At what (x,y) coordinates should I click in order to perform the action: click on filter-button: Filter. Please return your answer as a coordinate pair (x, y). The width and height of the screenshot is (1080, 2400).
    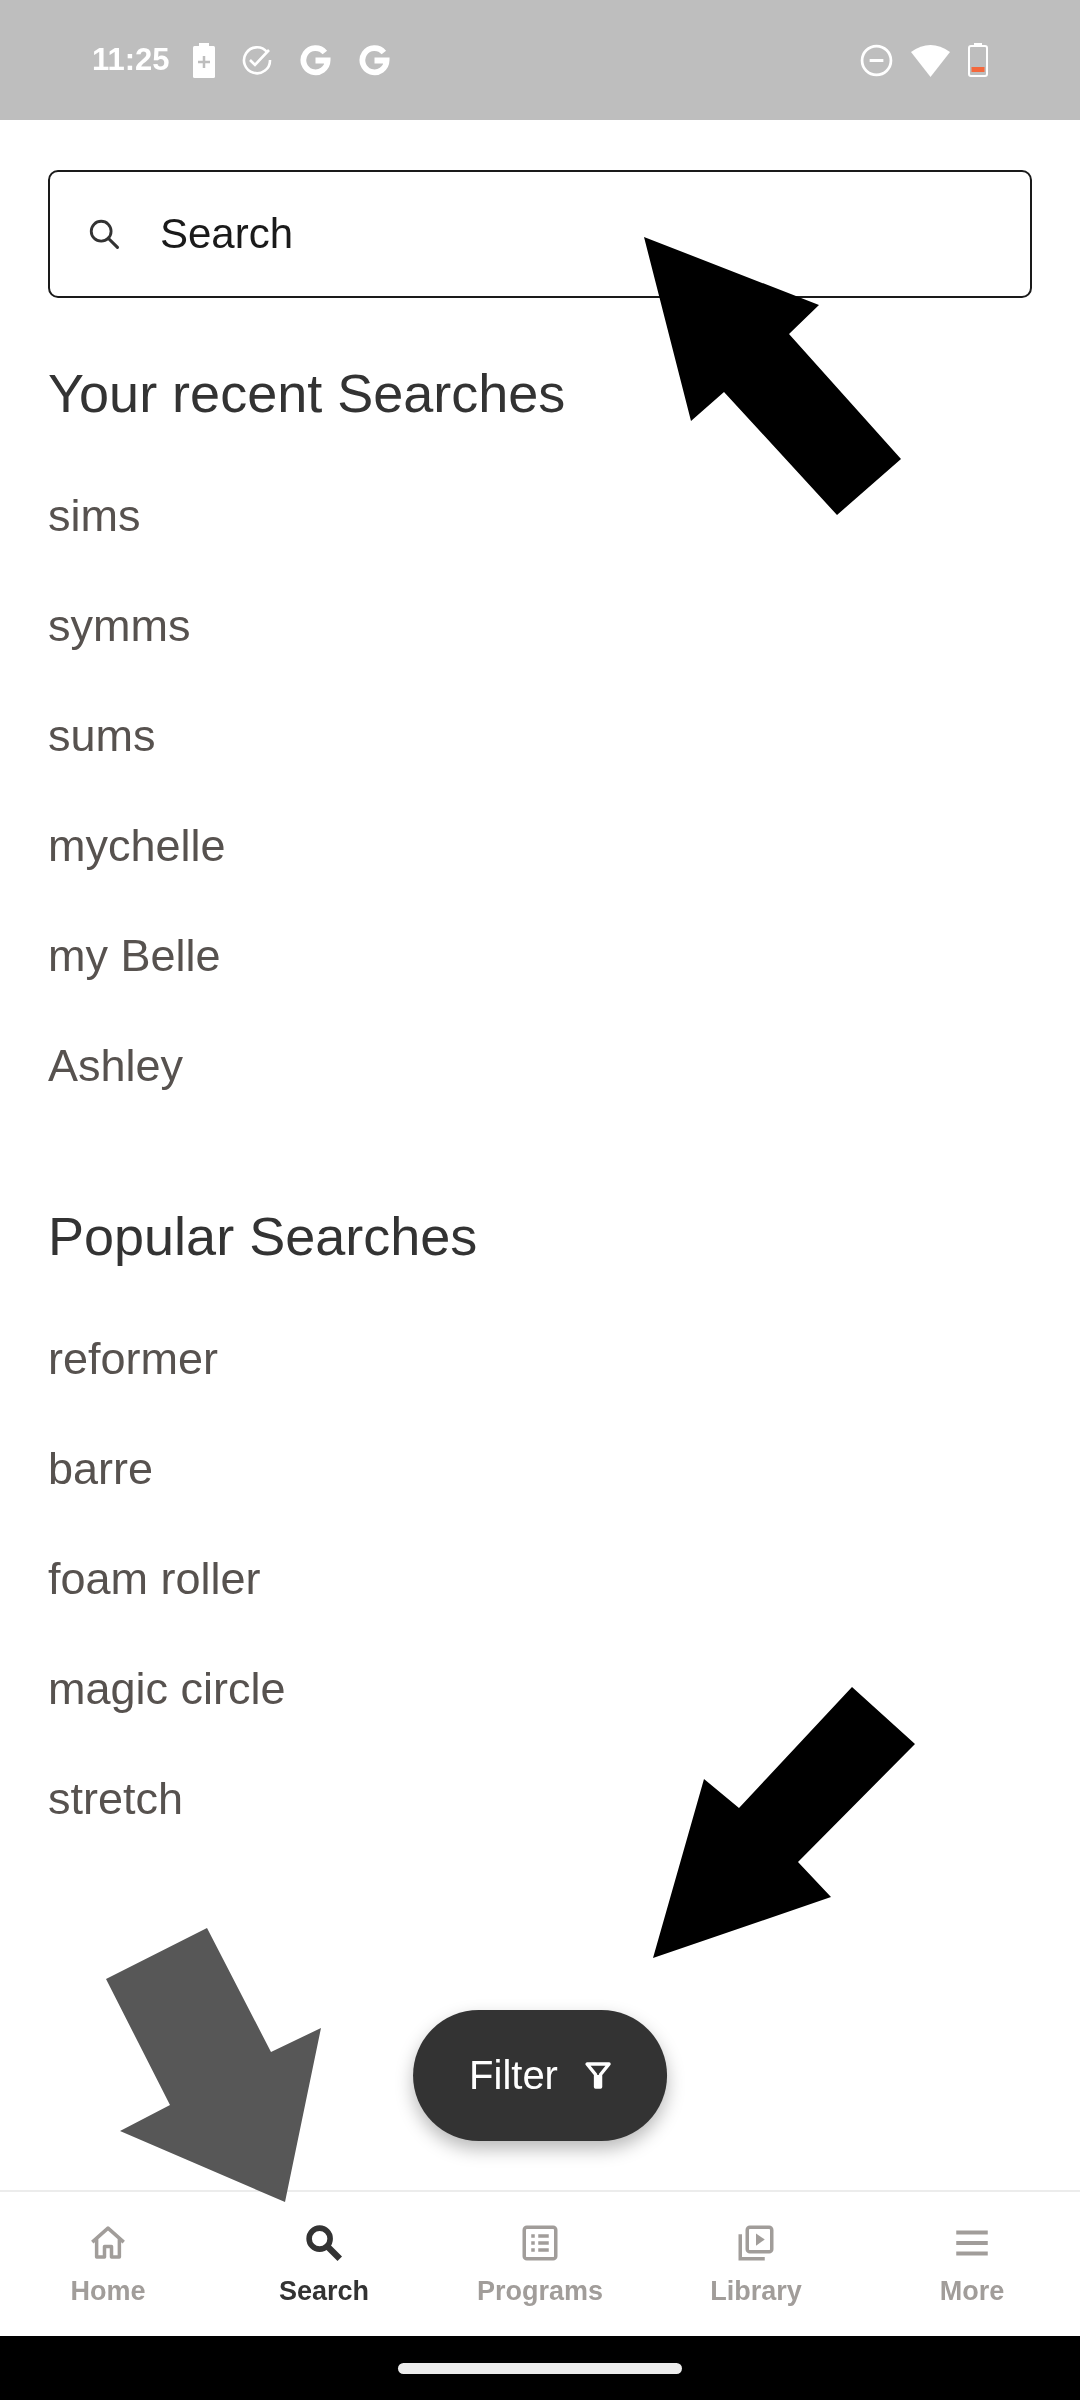
    Looking at the image, I should click on (540, 2075).